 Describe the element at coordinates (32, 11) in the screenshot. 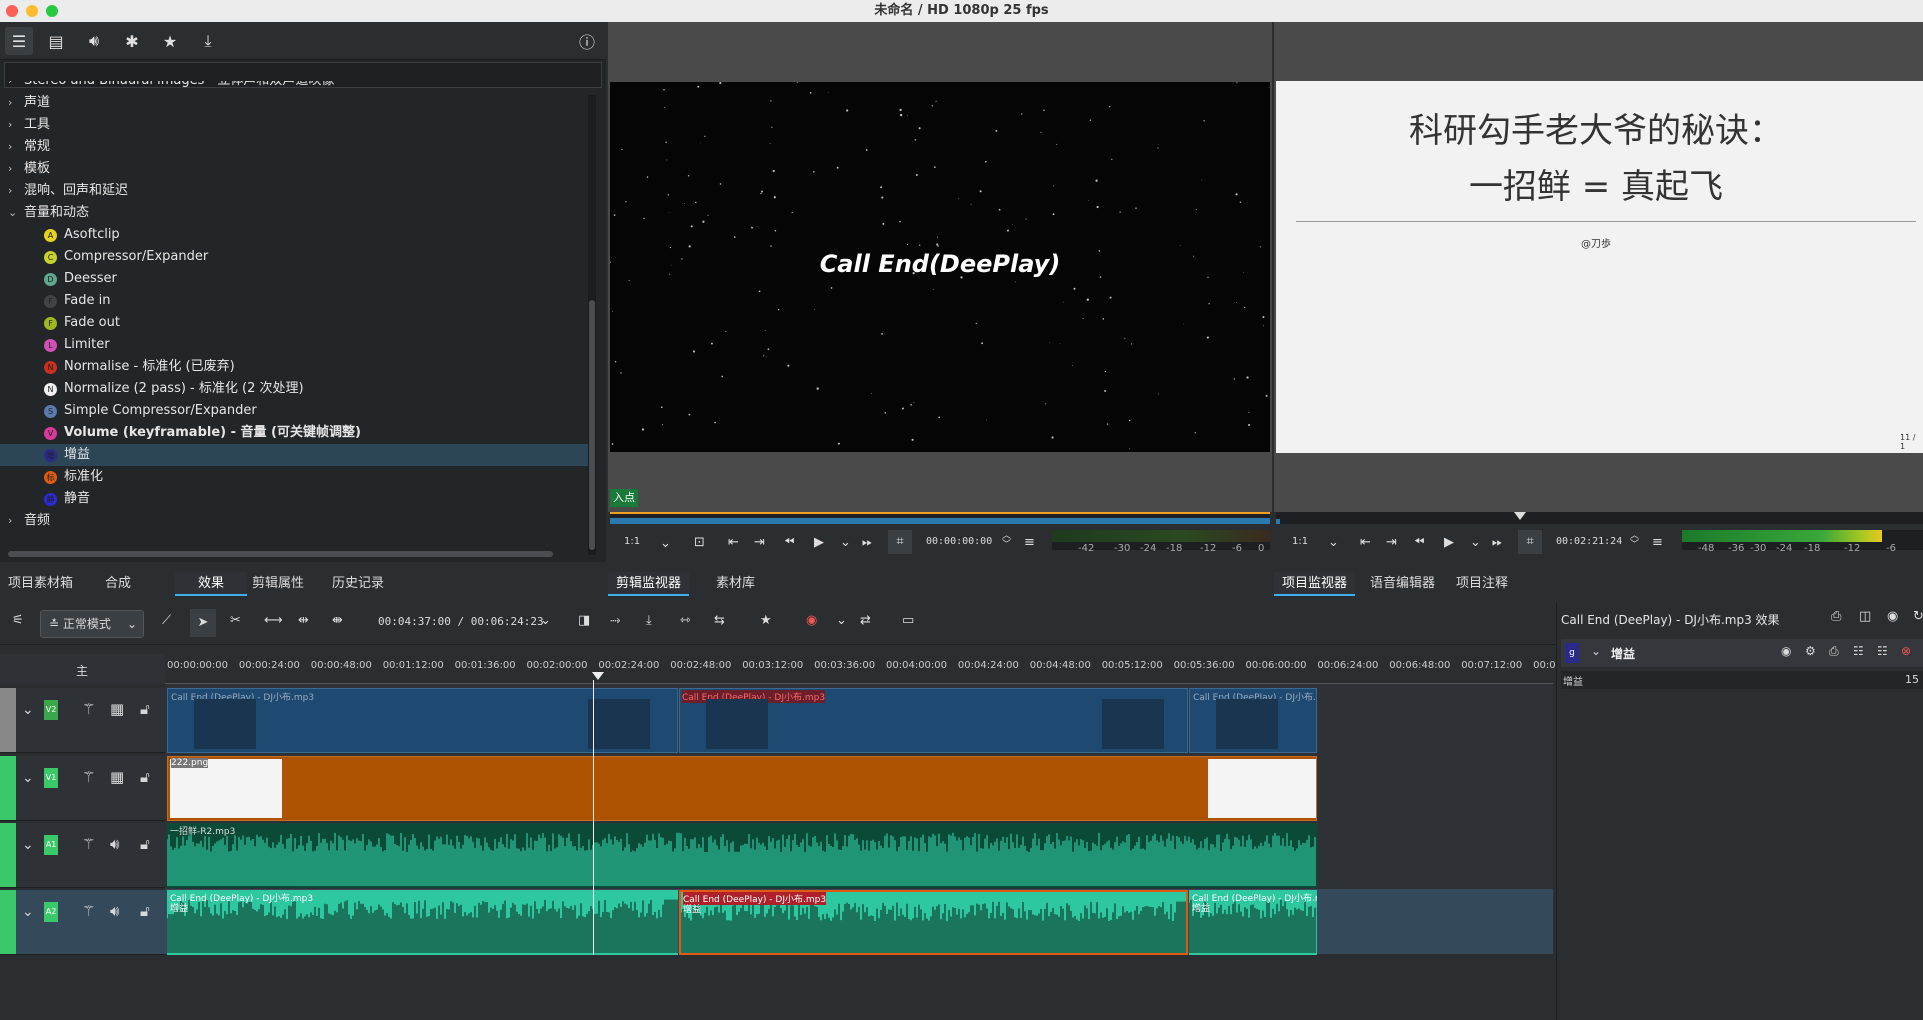

I see `minimize-window-button` at that location.